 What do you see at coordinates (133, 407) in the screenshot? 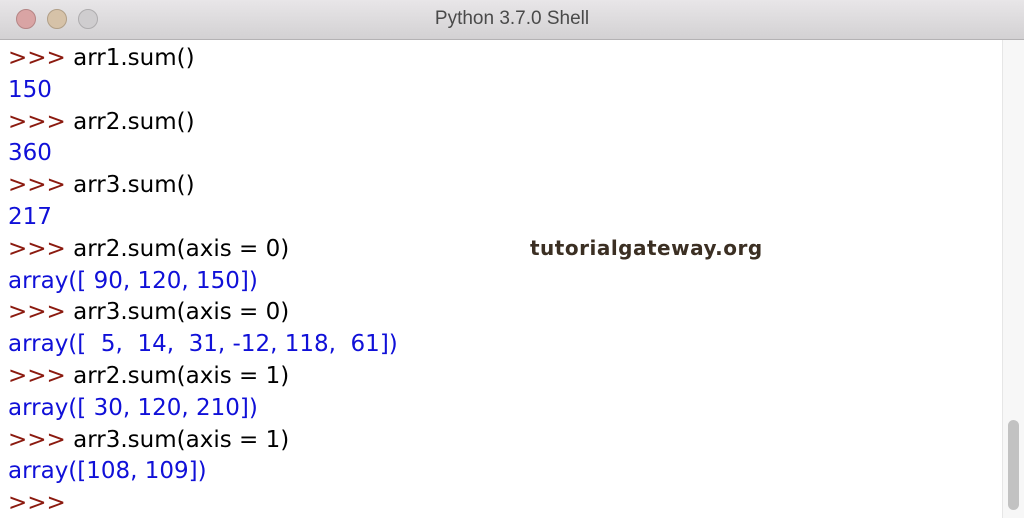
I see `result-text: array([ 30, 120, 210])` at bounding box center [133, 407].